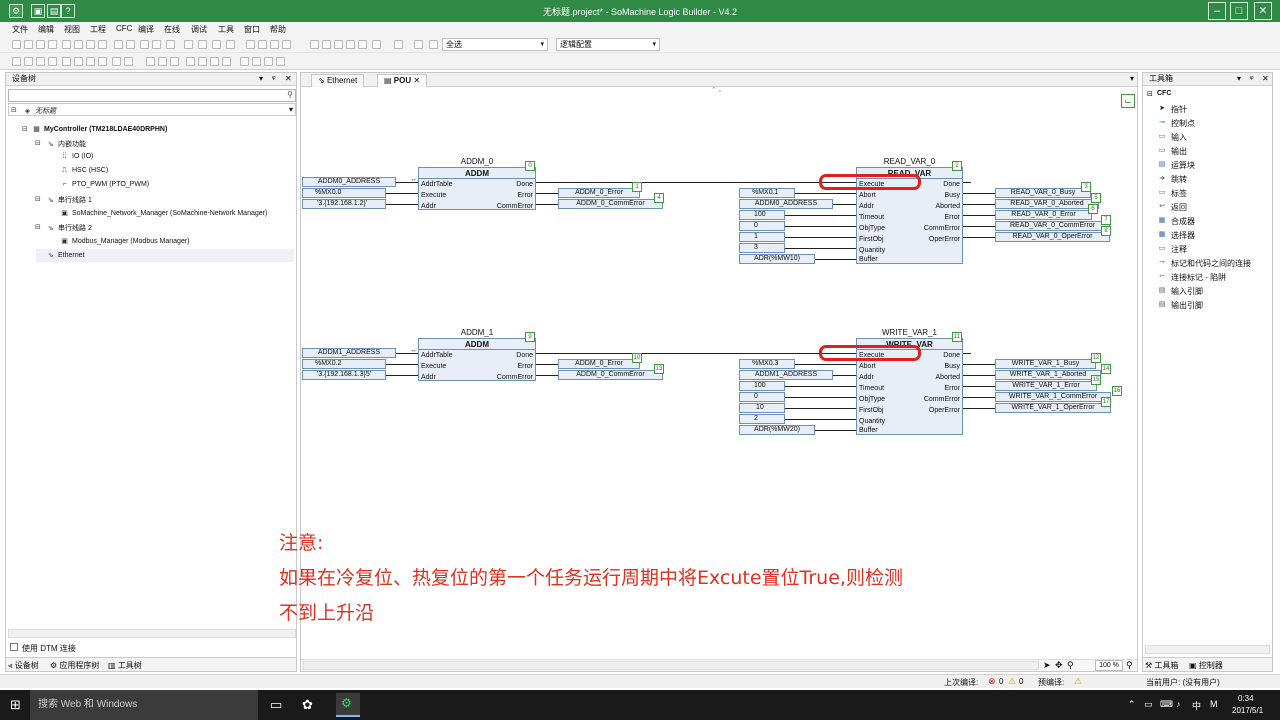  Describe the element at coordinates (1173, 109) in the screenshot. I see `tool-pointer: ➤ 指针` at that location.